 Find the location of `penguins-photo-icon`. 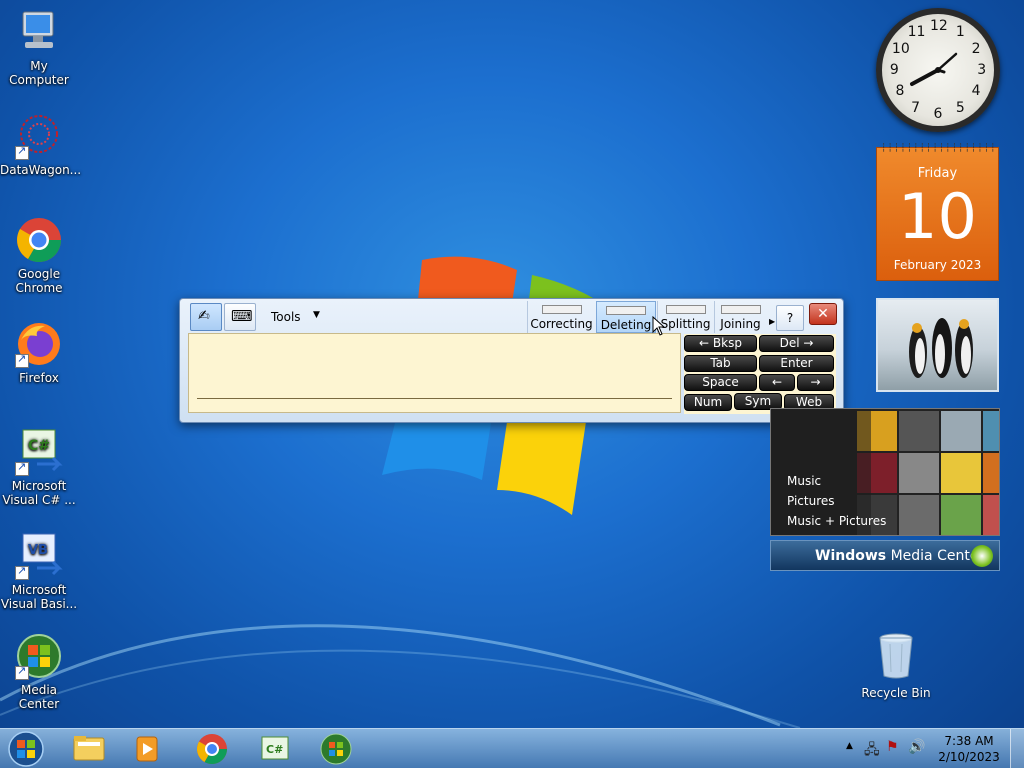

penguins-photo-icon is located at coordinates (941, 348).